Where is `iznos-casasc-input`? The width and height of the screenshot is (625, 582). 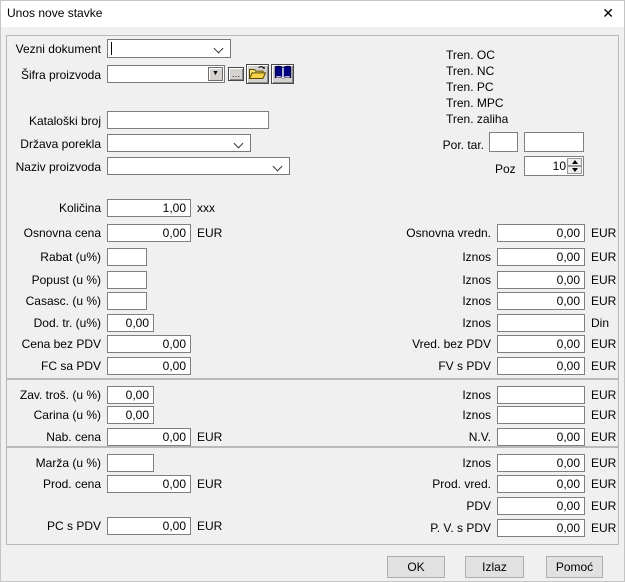 iznos-casasc-input is located at coordinates (541, 301).